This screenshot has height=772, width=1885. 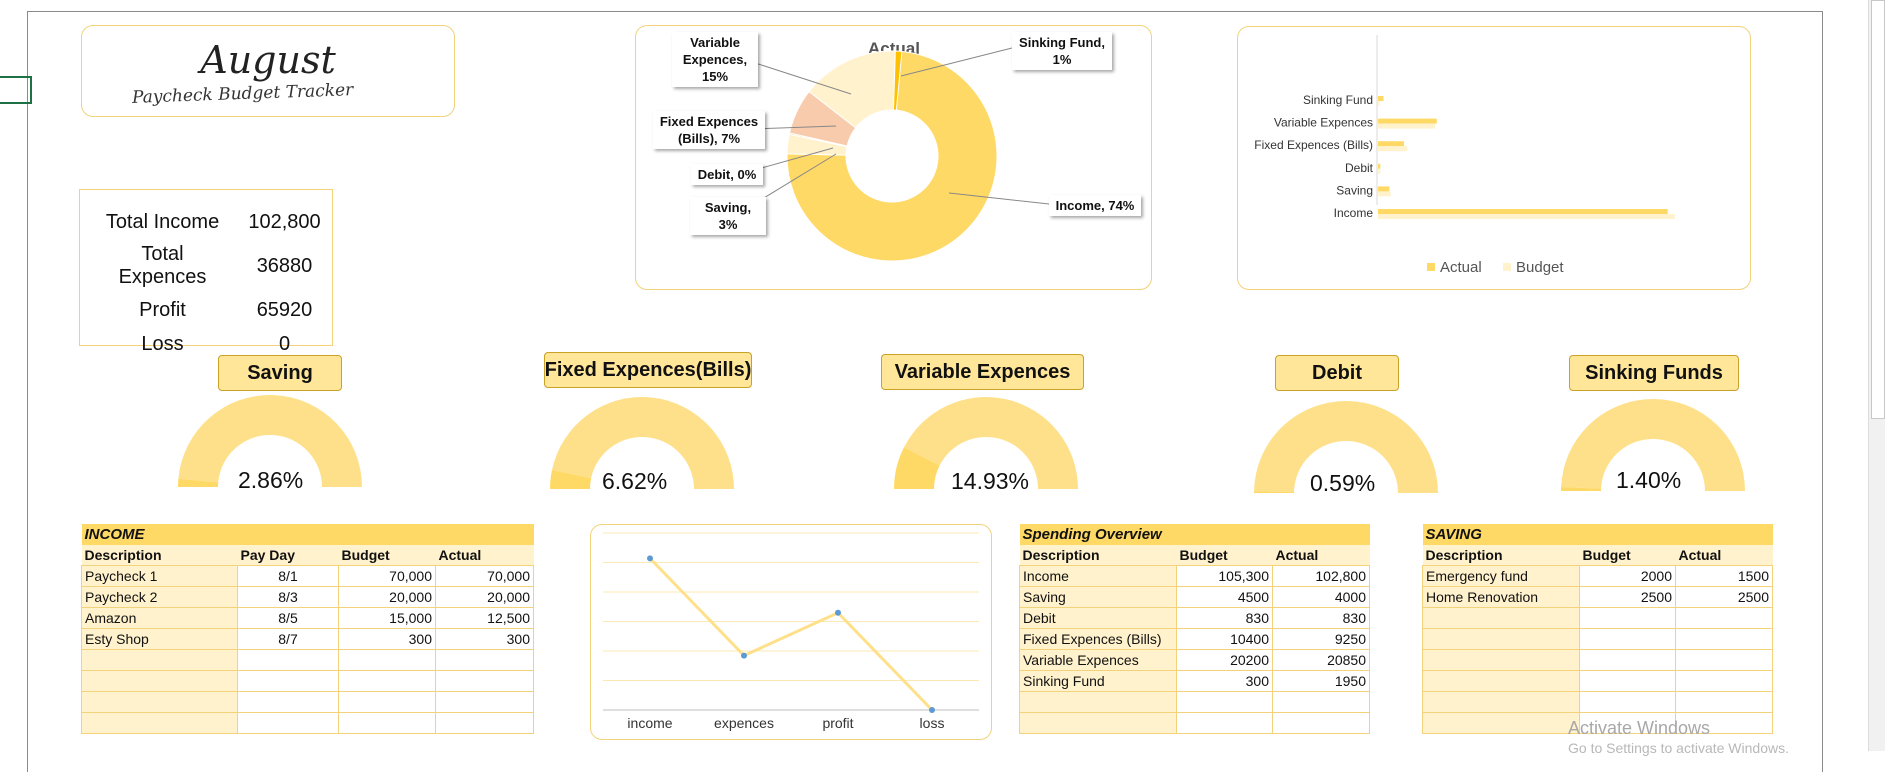 I want to click on table-cell: 20850, so click(x=1321, y=660).